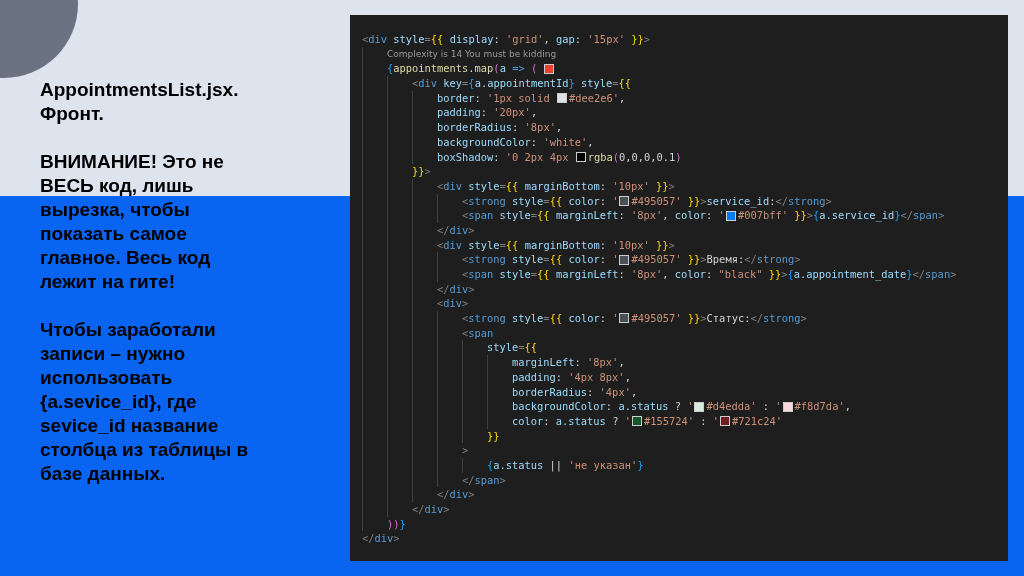 This screenshot has width=1024, height=576. Describe the element at coordinates (822, 406) in the screenshot. I see `code-text: #f8d7da',` at that location.